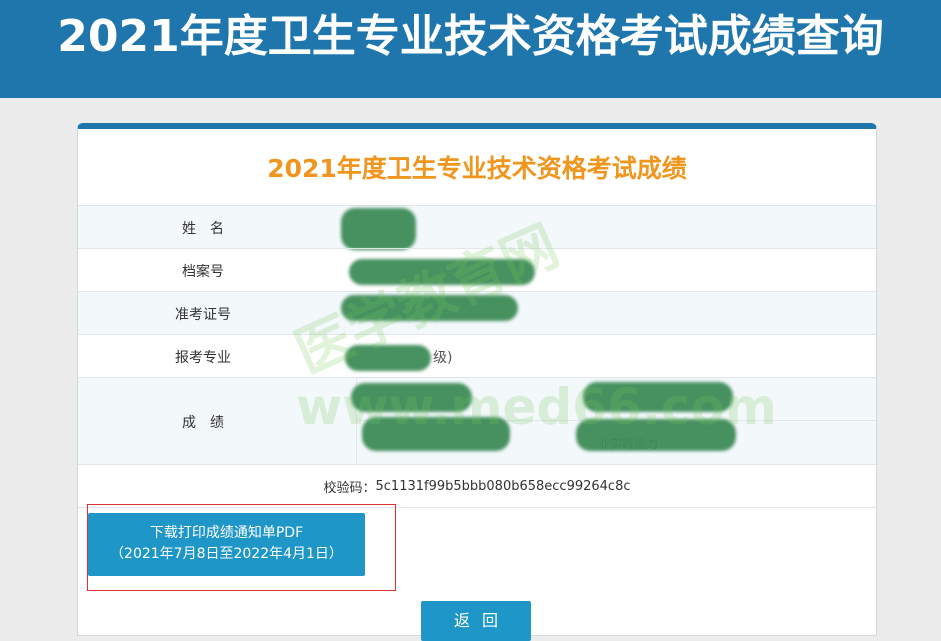 This screenshot has width=941, height=641. I want to click on major-label: 报考专业, so click(203, 357).